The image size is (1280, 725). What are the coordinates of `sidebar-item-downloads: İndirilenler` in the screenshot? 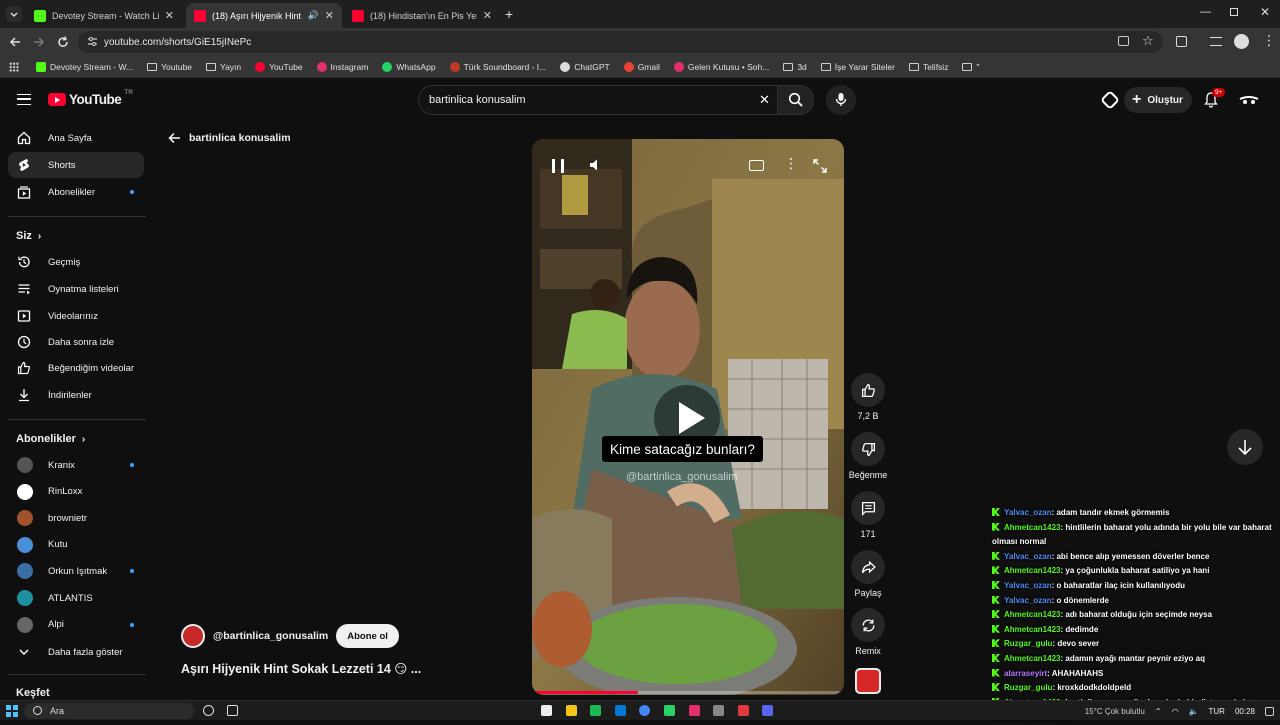 It's located at (76, 395).